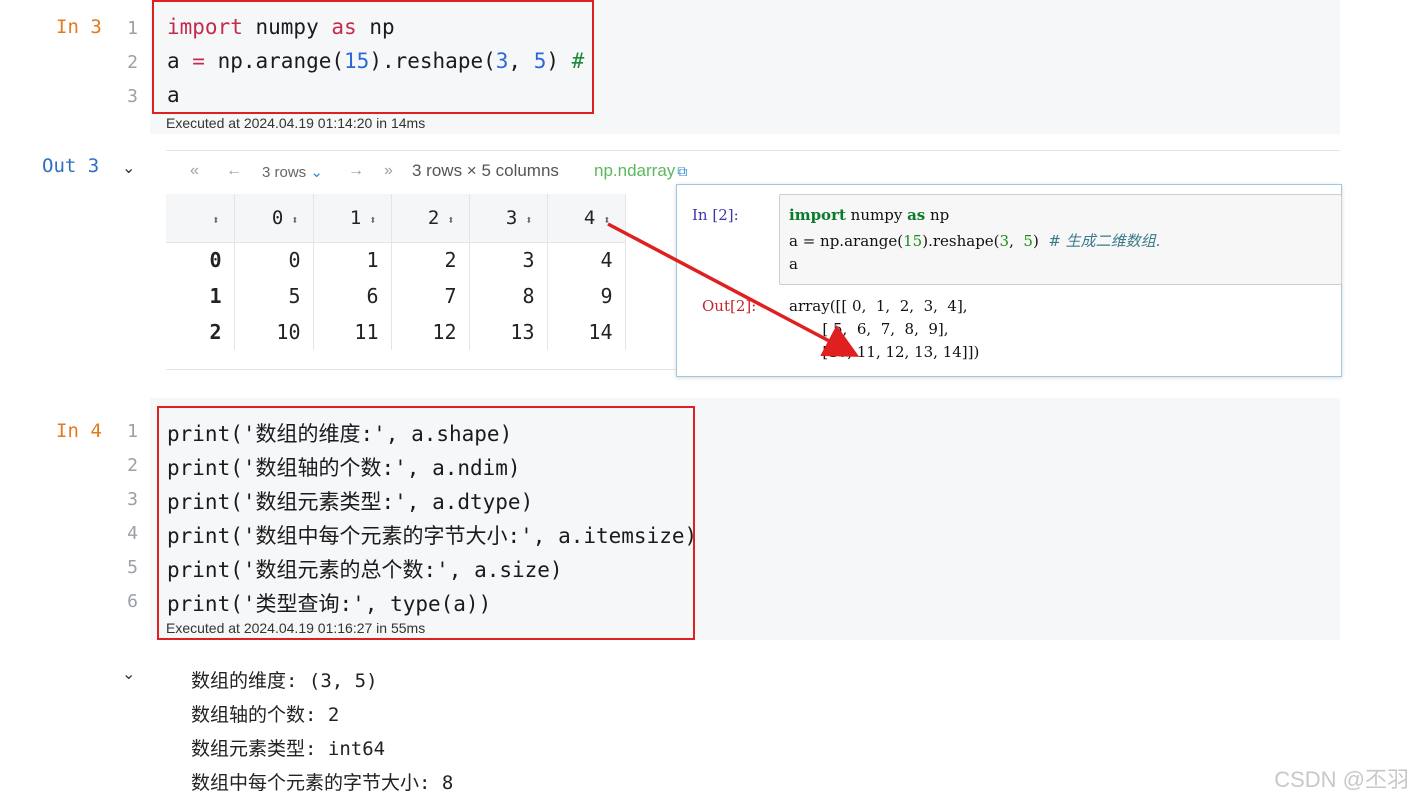 The height and width of the screenshot is (800, 1415). Describe the element at coordinates (426, 523) in the screenshot. I see `annotation-box` at that location.